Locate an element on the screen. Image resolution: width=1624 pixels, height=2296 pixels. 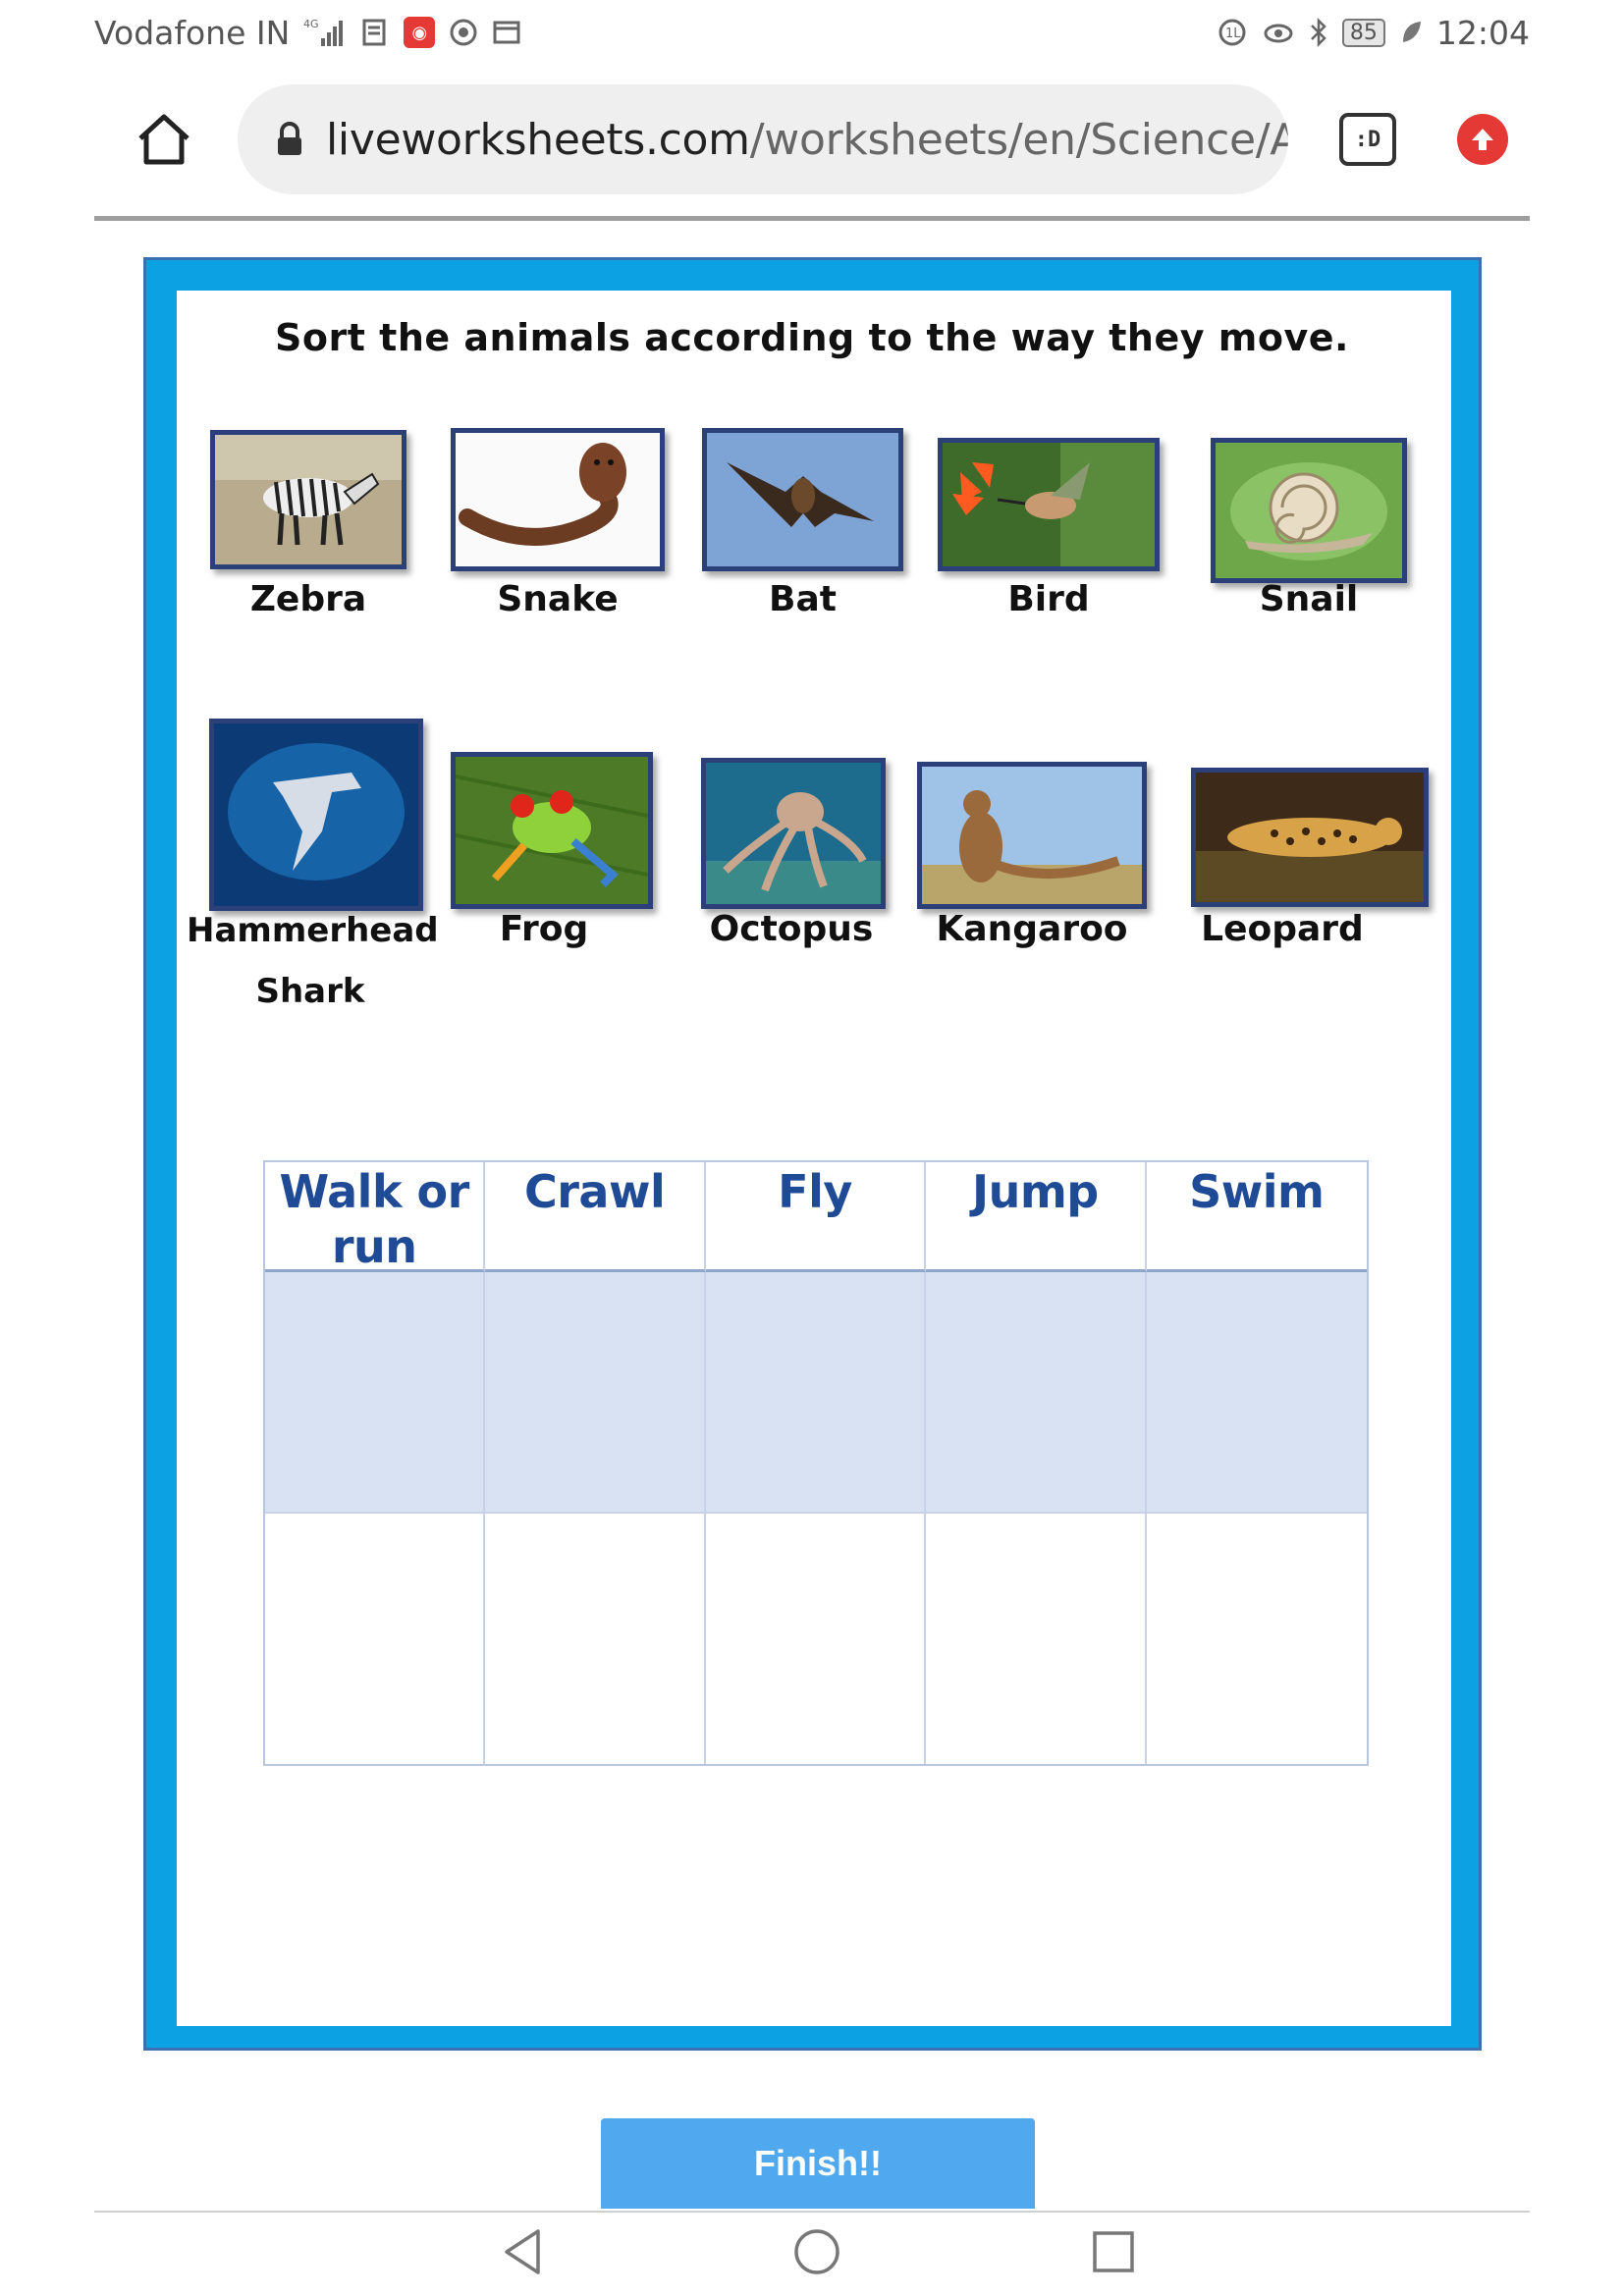
bat-image is located at coordinates (802, 500).